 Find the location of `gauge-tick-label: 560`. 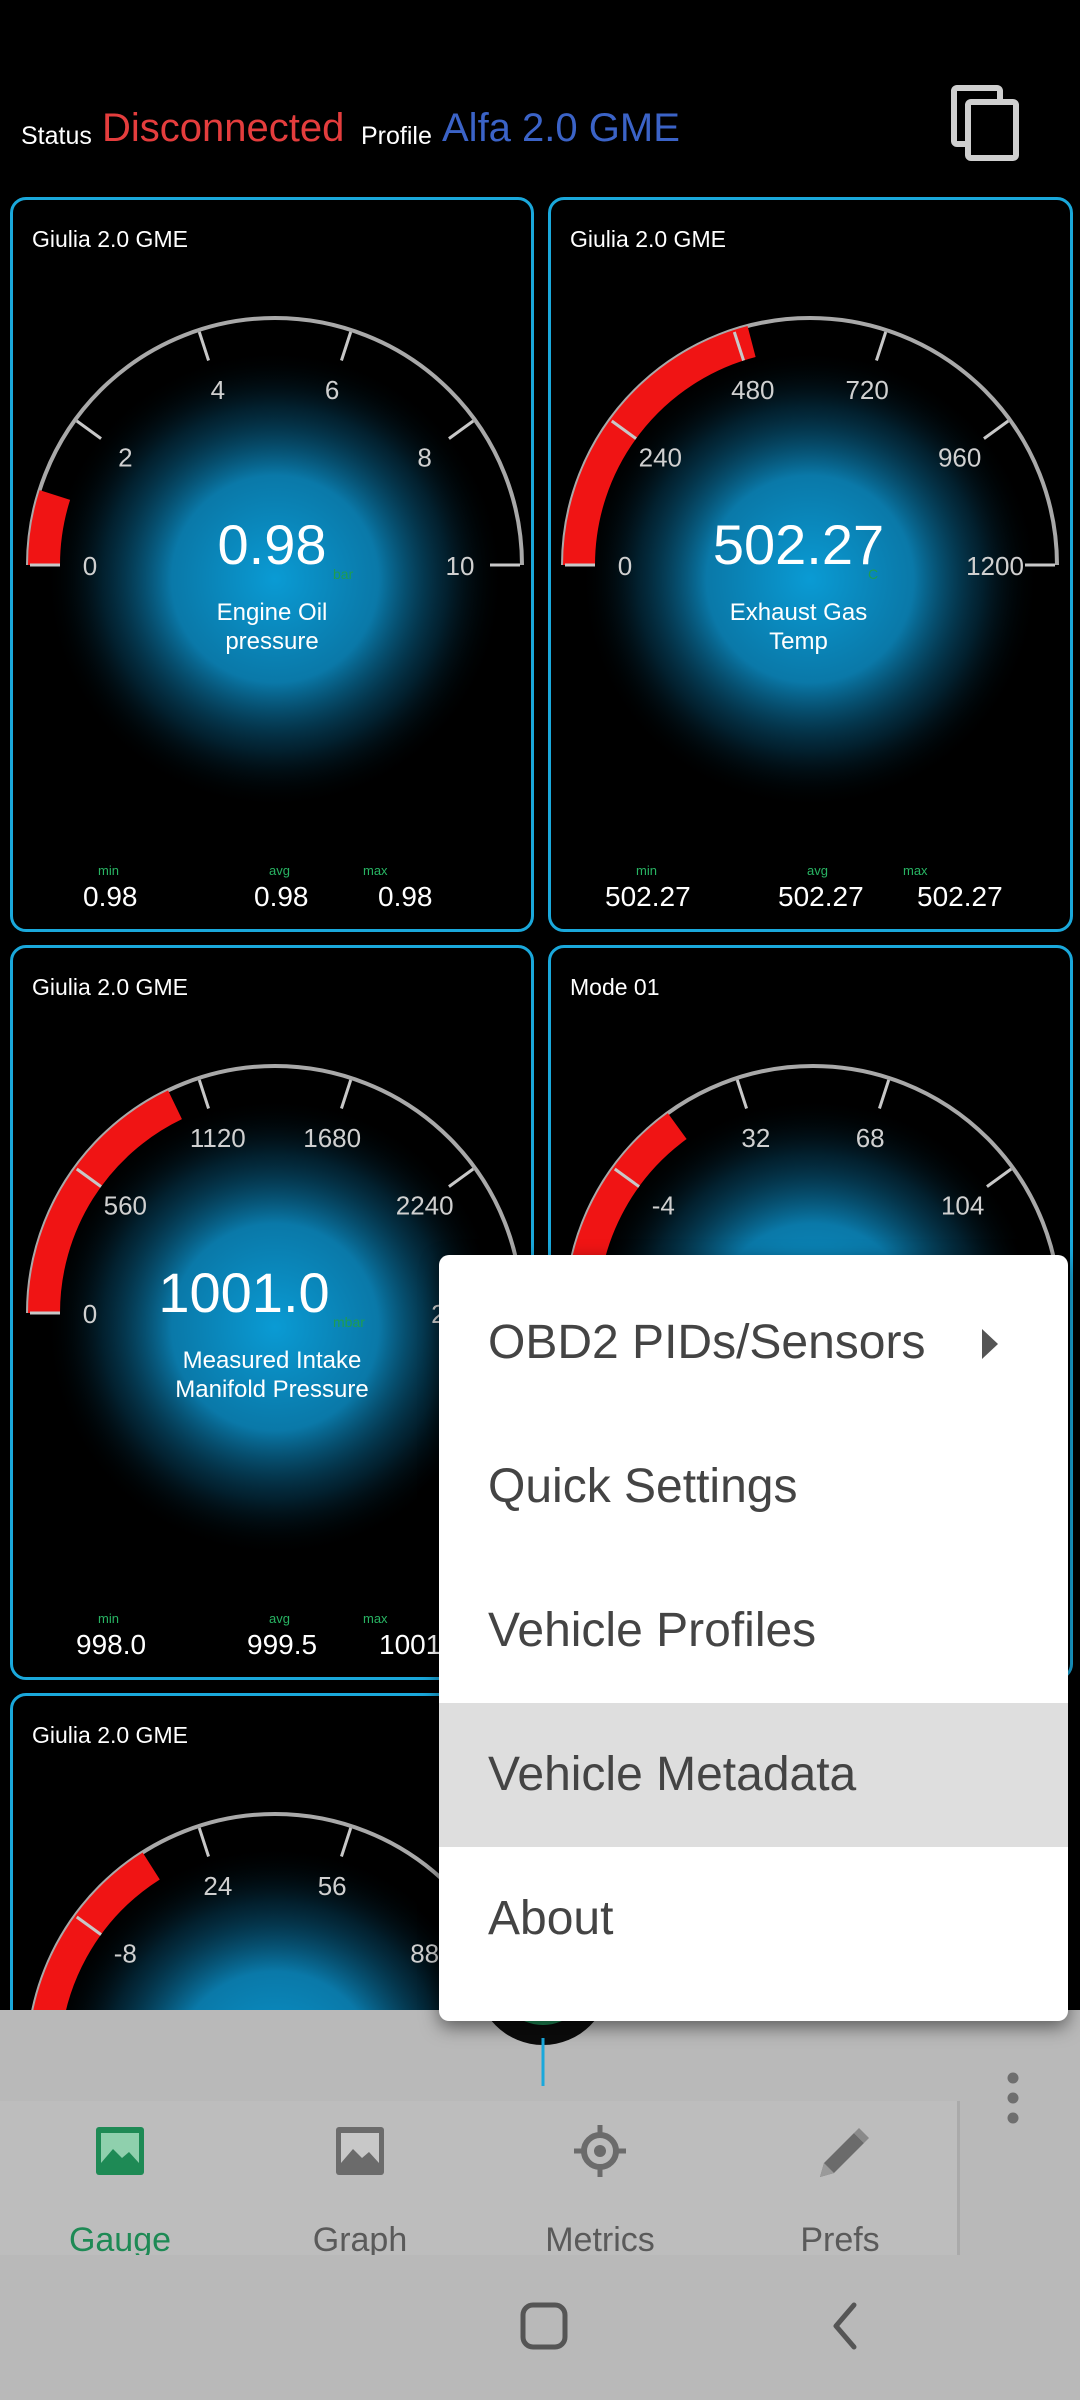

gauge-tick-label: 560 is located at coordinates (125, 1205).